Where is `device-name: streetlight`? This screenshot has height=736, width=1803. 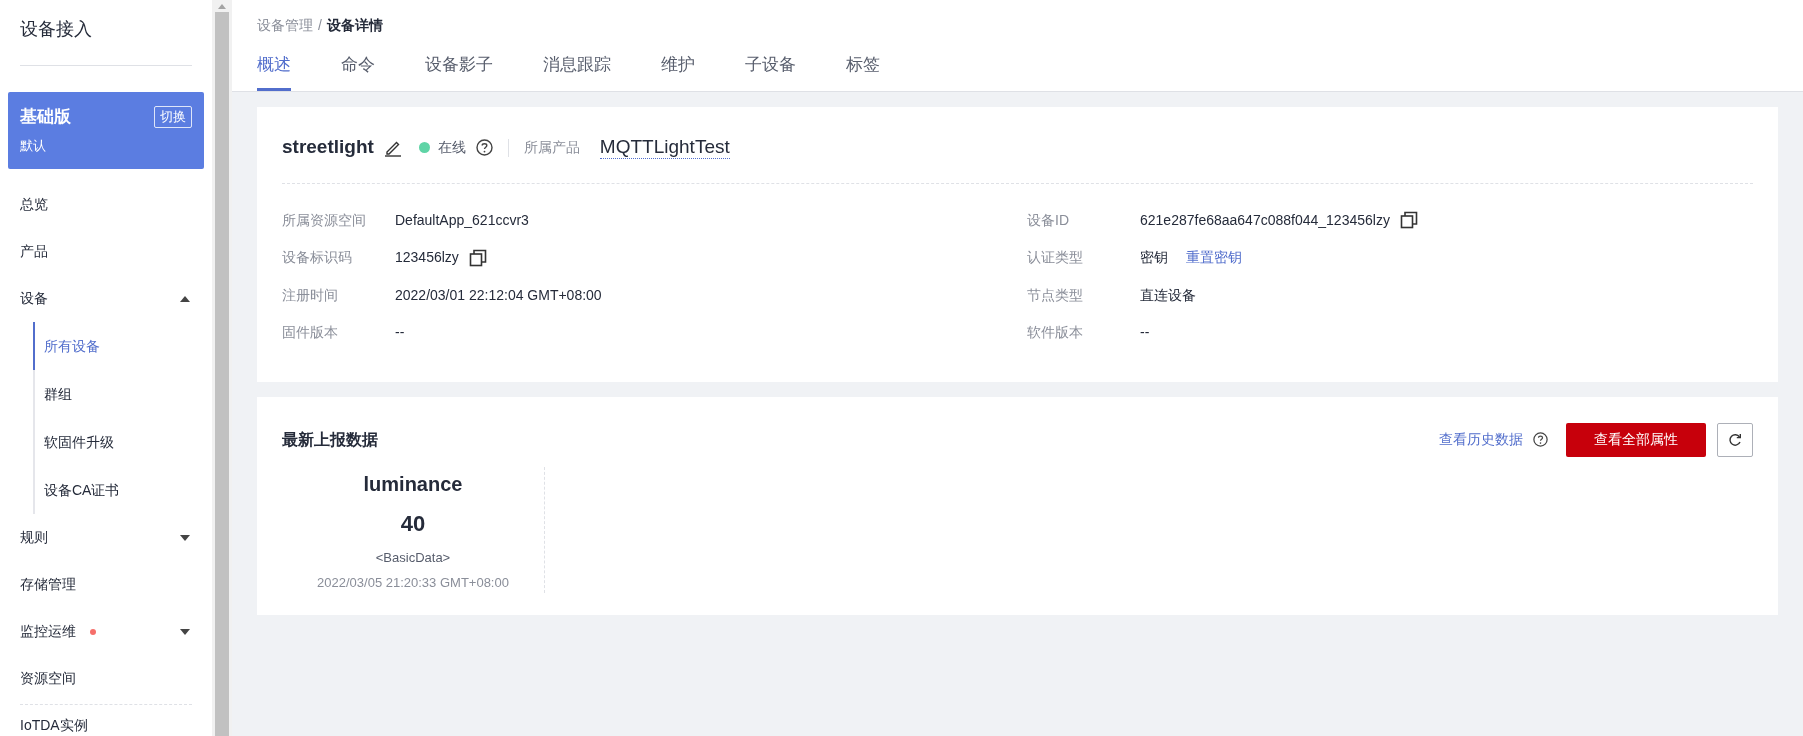 device-name: streetlight is located at coordinates (328, 147).